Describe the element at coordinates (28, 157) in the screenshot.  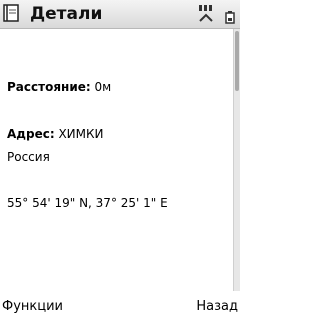
I see `country-text: Россия` at that location.